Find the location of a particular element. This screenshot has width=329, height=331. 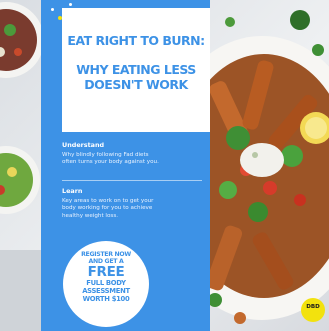

brand-logo-text: DBD is located at coordinates (313, 307).